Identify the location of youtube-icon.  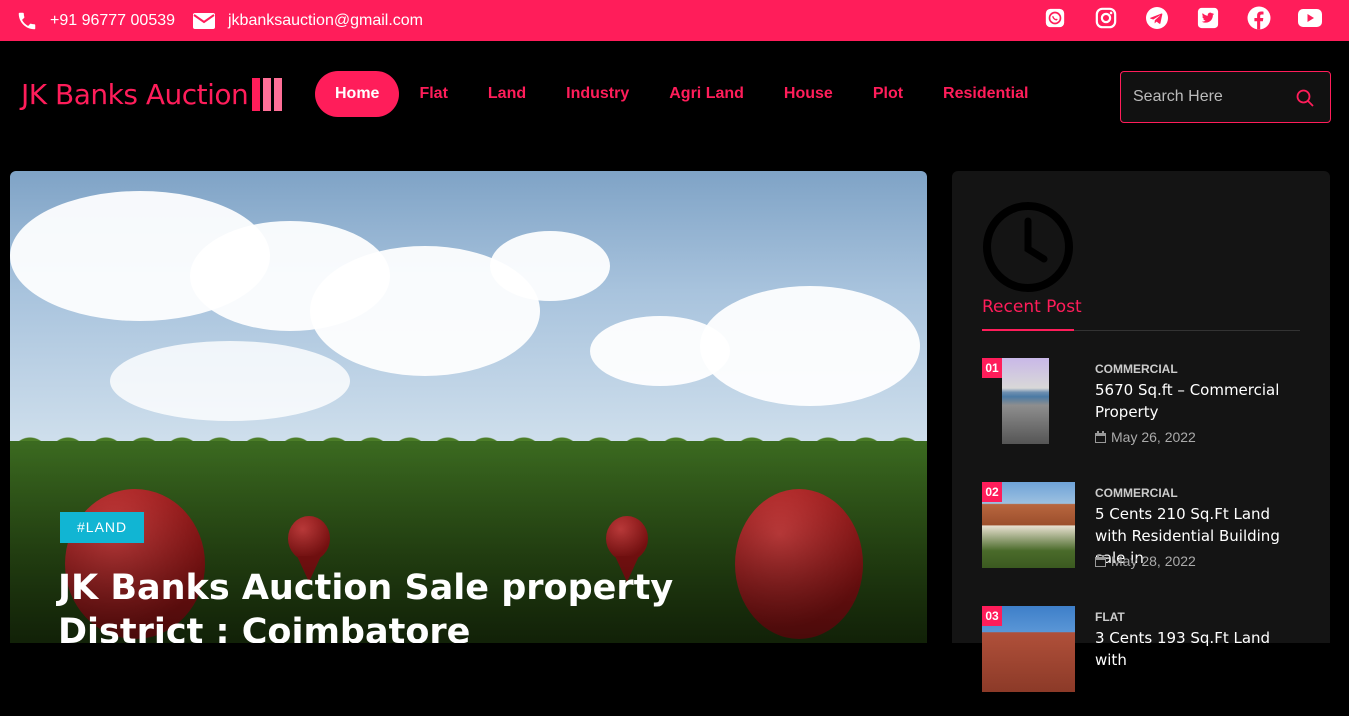
(1310, 18).